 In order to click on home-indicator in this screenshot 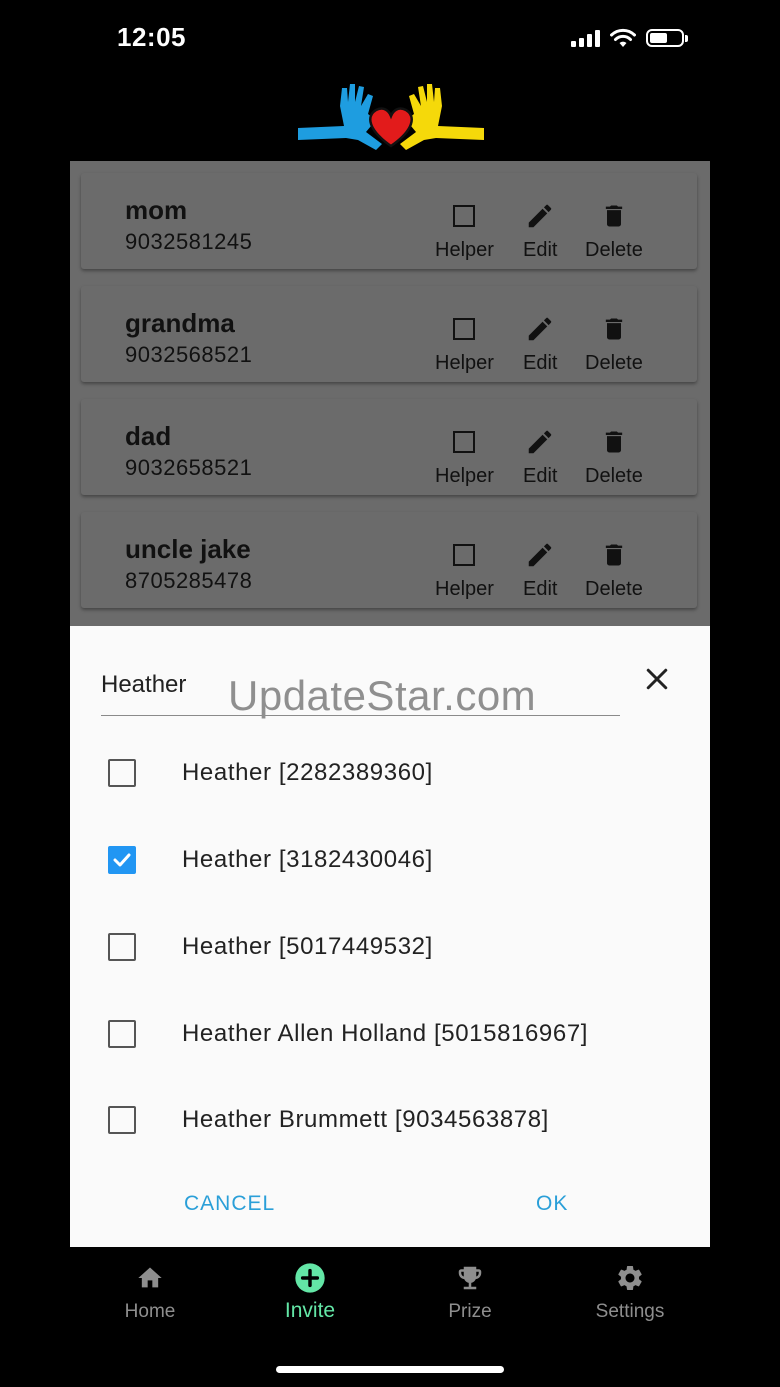, I will do `click(390, 1369)`.